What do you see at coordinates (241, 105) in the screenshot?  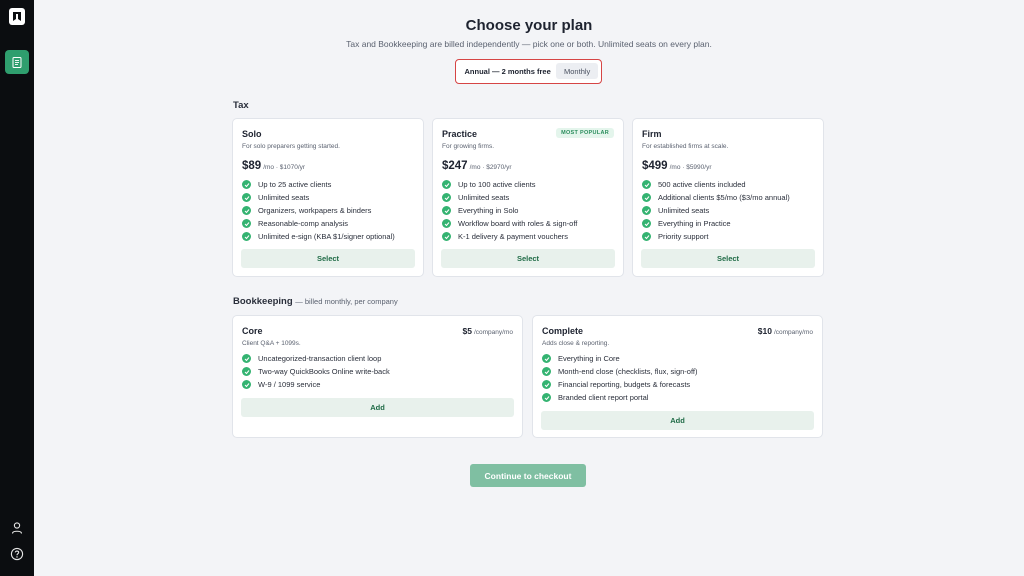 I see `tax-section-label: Tax` at bounding box center [241, 105].